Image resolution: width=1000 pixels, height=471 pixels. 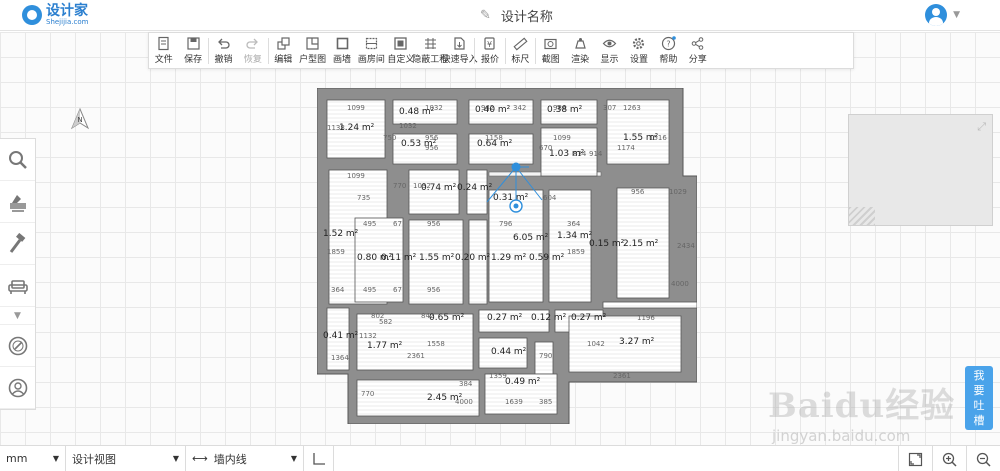 What do you see at coordinates (312, 50) in the screenshot?
I see `toolbar-floorplan-button: 户型图` at bounding box center [312, 50].